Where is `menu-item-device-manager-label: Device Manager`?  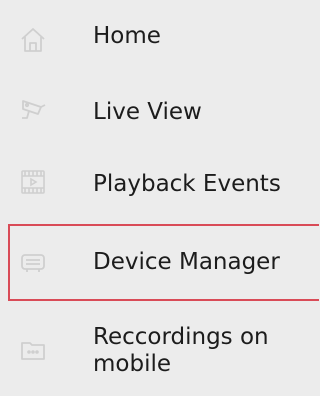
menu-item-device-manager-label: Device Manager is located at coordinates (186, 262).